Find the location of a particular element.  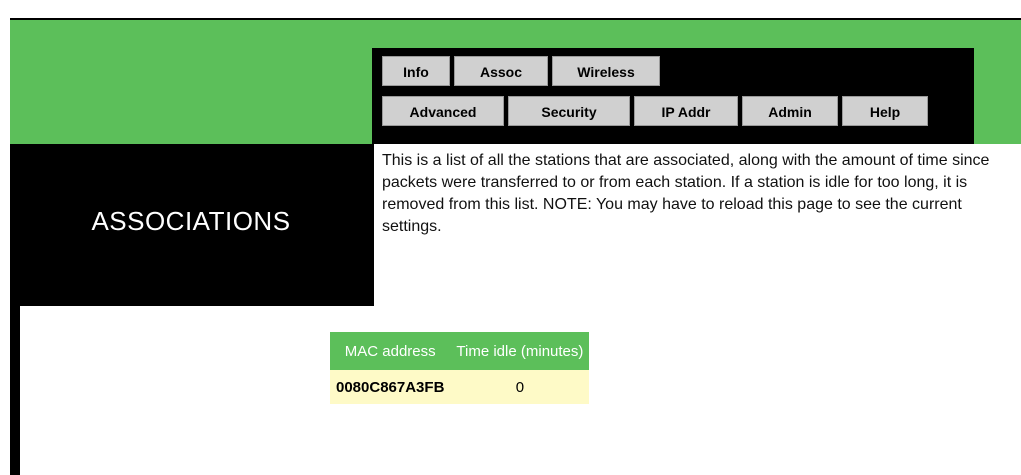

table-row: 0080C867A3FB 0 is located at coordinates (460, 387).